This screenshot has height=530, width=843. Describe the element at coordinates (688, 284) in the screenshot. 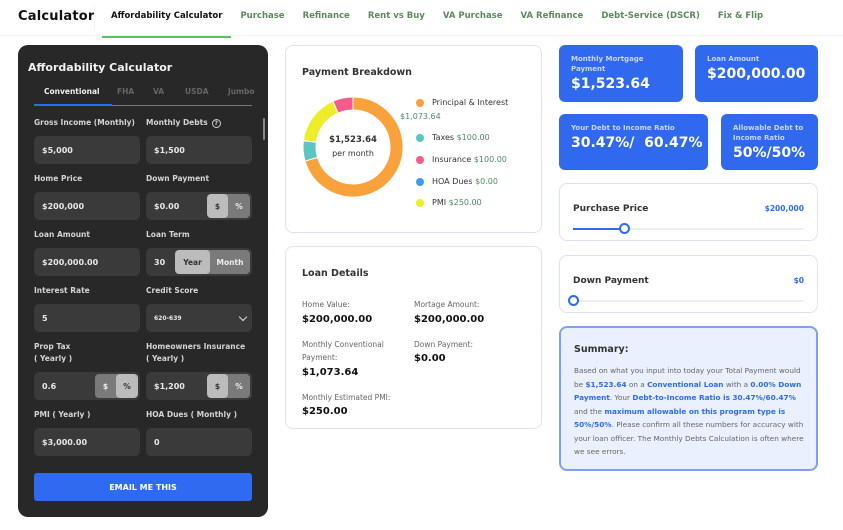

I see `down-payment-slider-card: Down Payment $0` at that location.